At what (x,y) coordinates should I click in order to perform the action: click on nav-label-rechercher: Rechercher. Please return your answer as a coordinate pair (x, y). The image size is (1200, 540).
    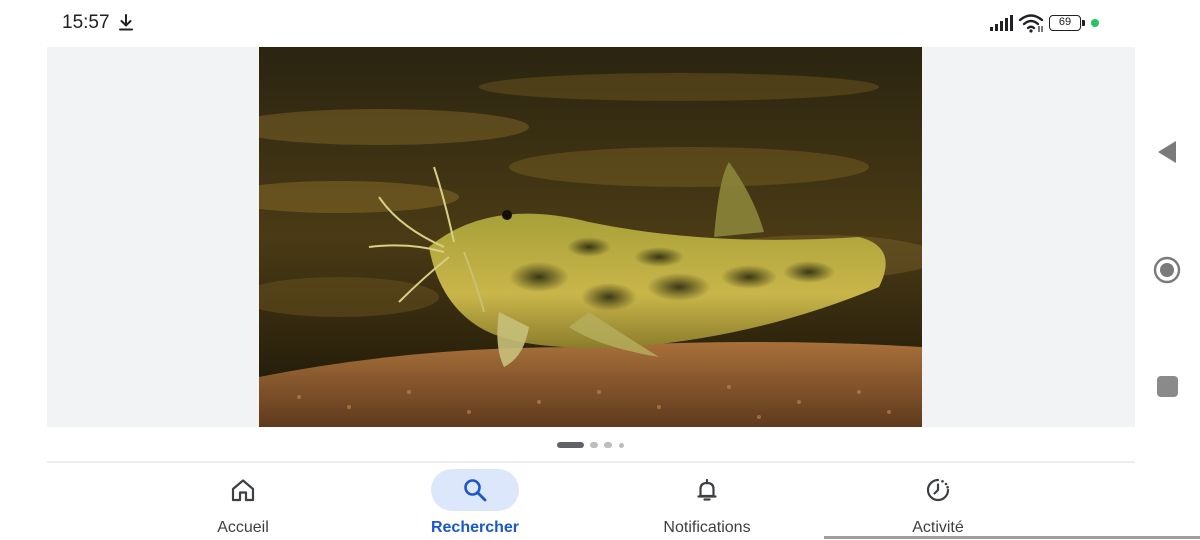
    Looking at the image, I should click on (475, 527).